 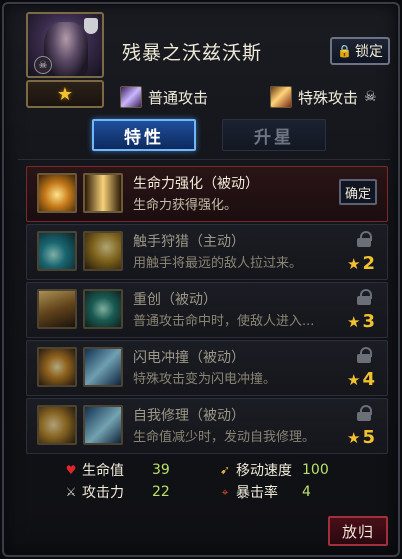 What do you see at coordinates (358, 531) in the screenshot?
I see `release-button: 放归` at bounding box center [358, 531].